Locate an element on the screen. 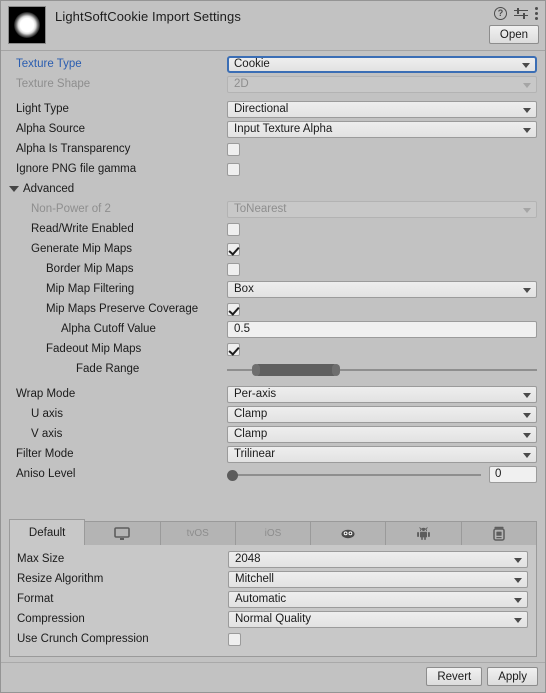 The image size is (546, 693). v-axis-value: Clamp is located at coordinates (251, 433).